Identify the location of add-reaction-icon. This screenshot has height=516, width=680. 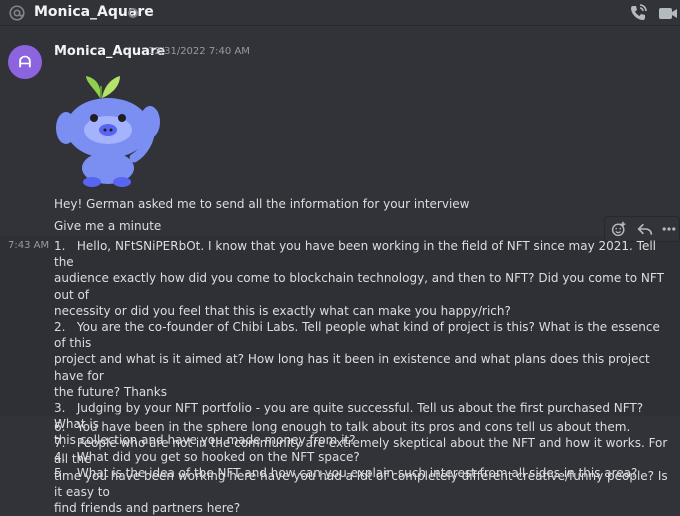
(619, 229).